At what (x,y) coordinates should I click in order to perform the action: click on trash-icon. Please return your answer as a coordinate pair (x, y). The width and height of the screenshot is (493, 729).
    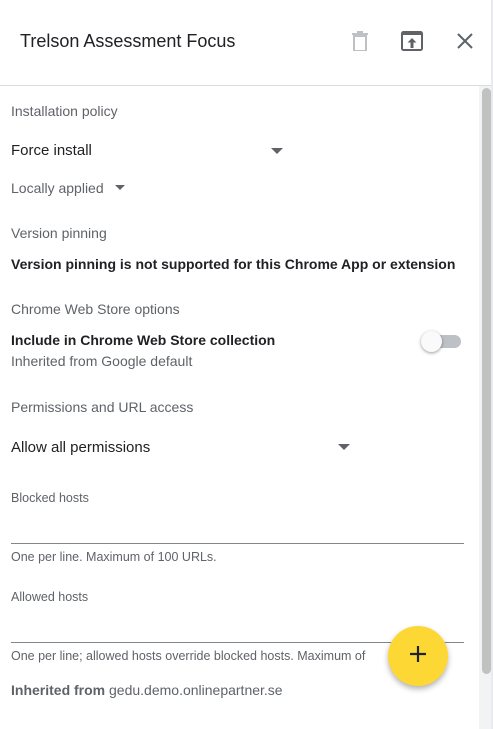
    Looking at the image, I should click on (360, 41).